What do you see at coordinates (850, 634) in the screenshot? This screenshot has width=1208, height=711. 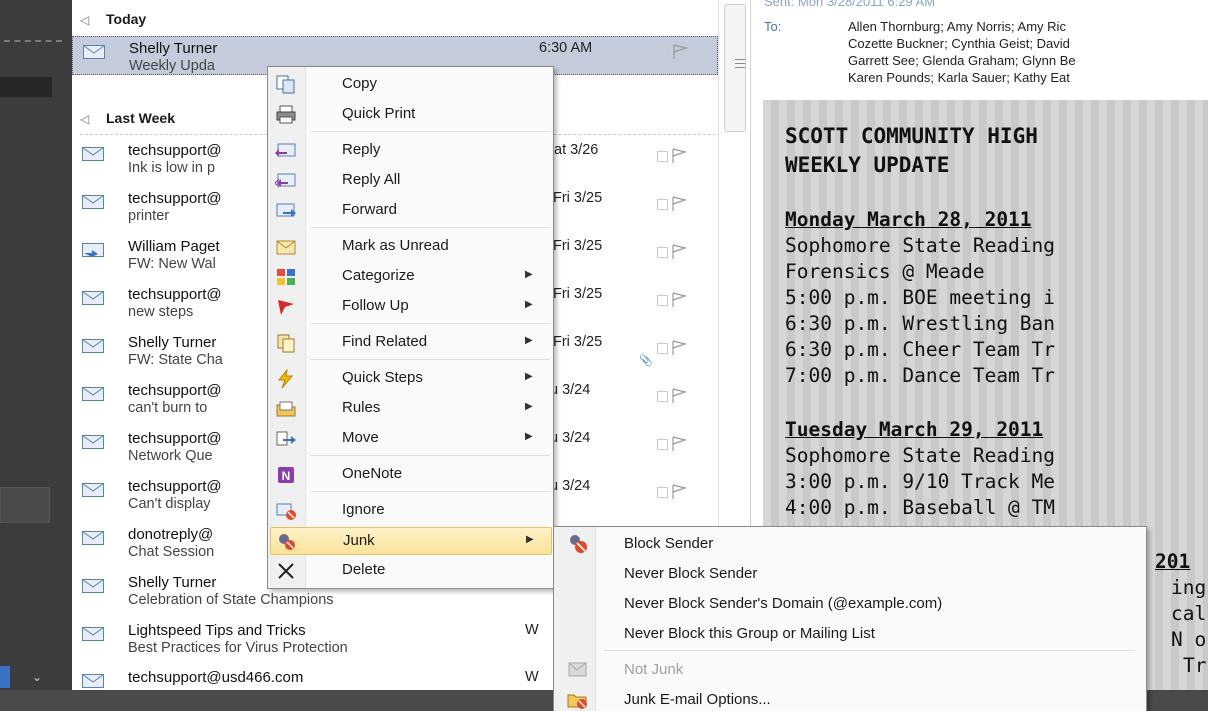 I see `submenu-item-never-block-group: Never Block this Group or Mailing List` at bounding box center [850, 634].